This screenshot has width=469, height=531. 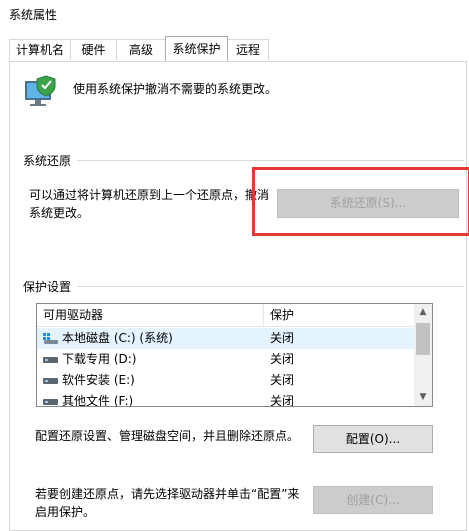 I want to click on drive-name: 其他文件 (F:), so click(x=98, y=400).